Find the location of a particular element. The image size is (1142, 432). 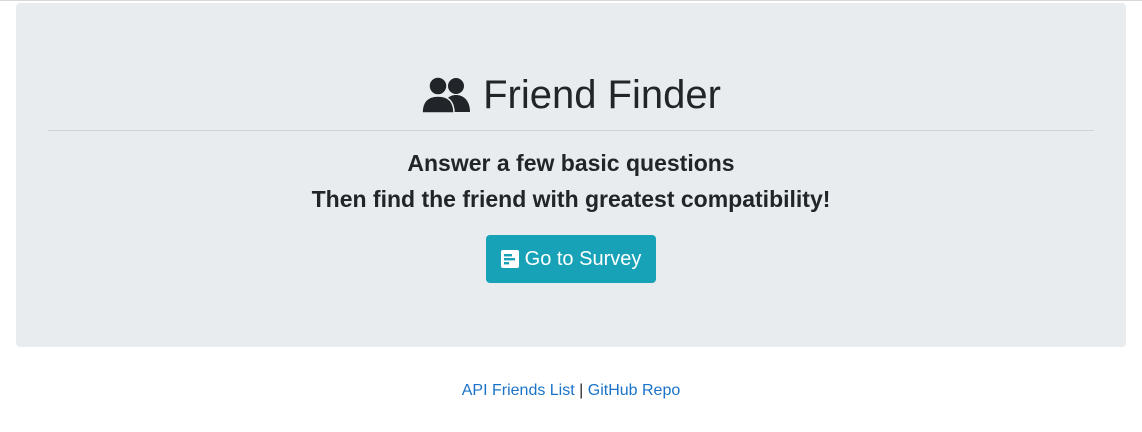

users-icon is located at coordinates (446, 95).